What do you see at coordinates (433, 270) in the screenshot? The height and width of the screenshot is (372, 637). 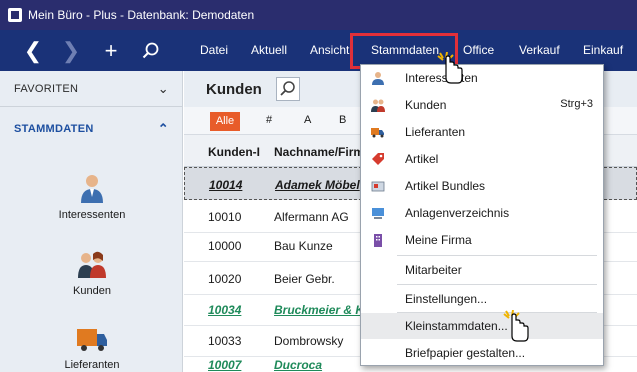 I see `menu-item-label: Mitarbeiter` at bounding box center [433, 270].